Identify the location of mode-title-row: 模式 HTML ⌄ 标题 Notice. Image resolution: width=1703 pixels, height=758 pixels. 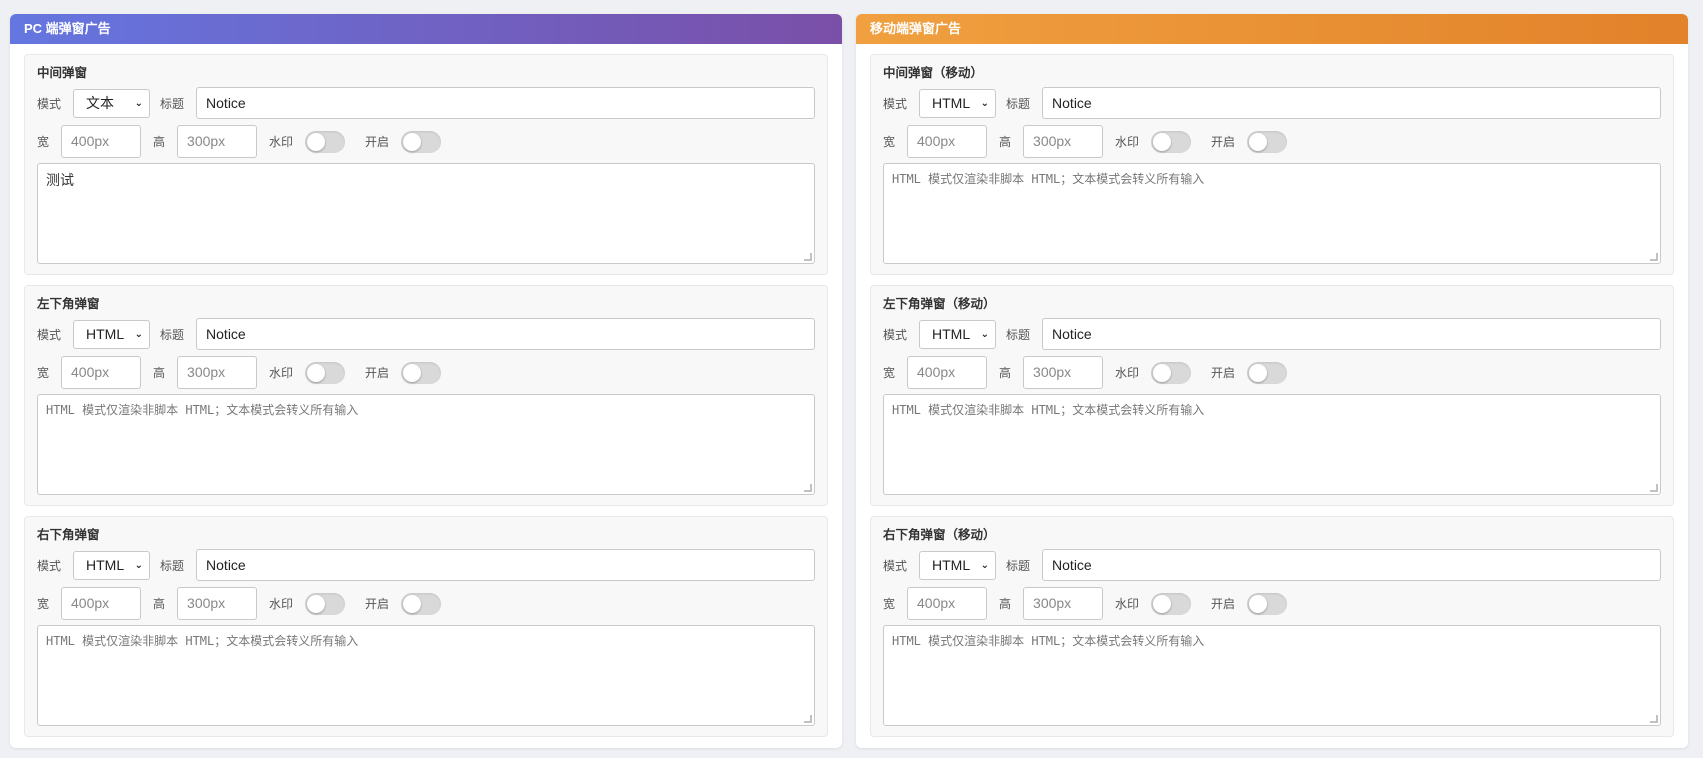
(1272, 103).